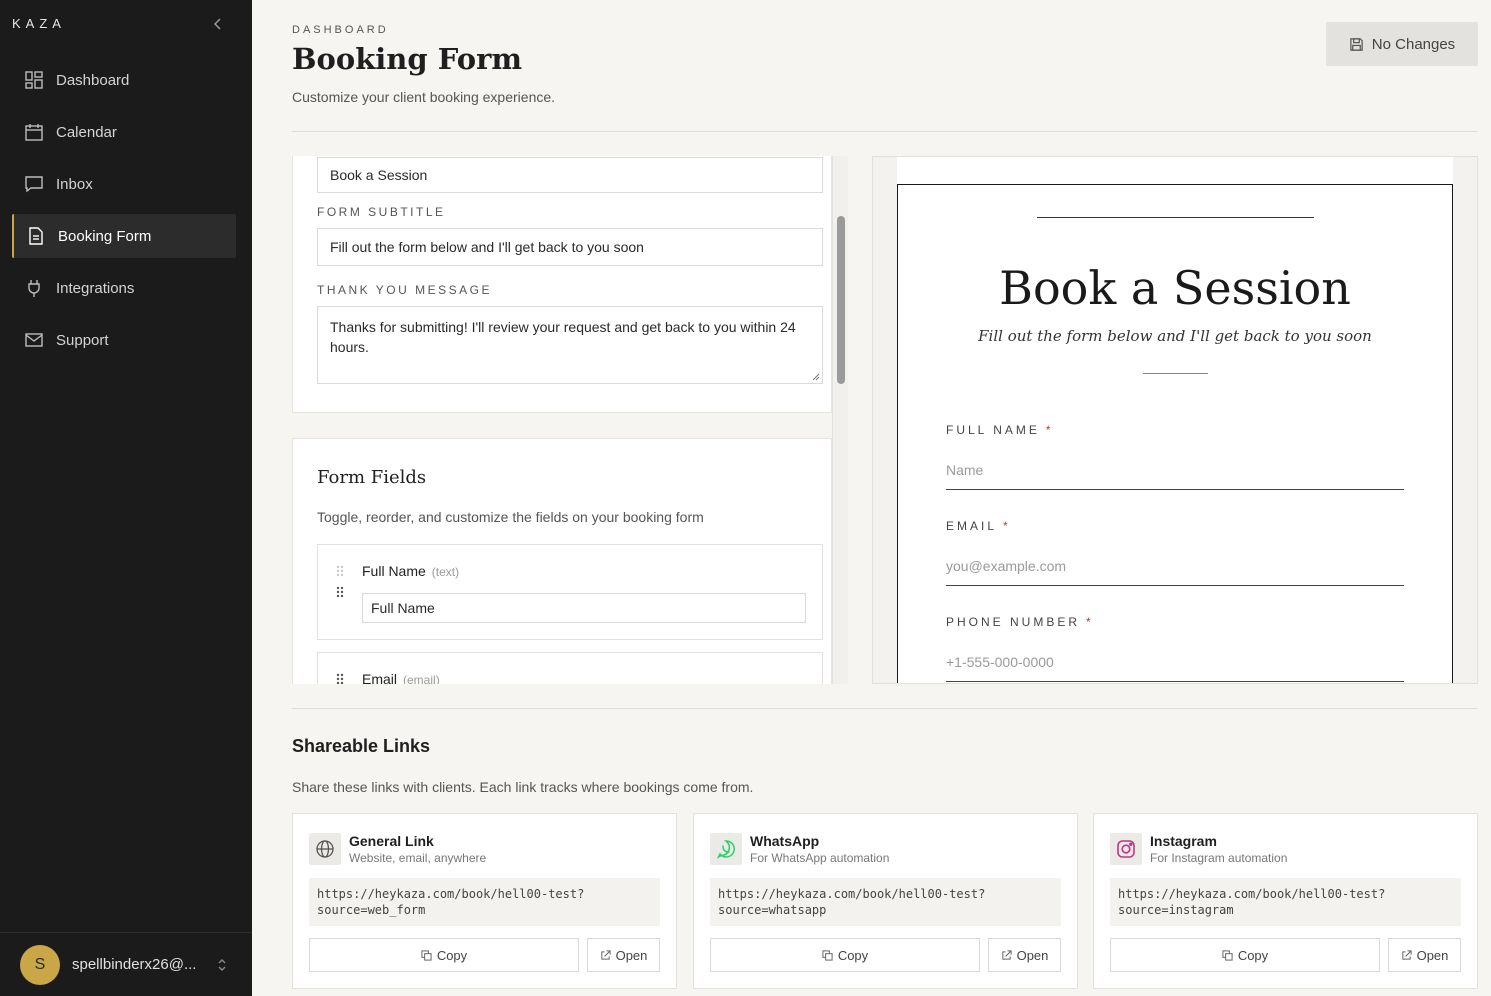 The image size is (1491, 996). What do you see at coordinates (445, 572) in the screenshot?
I see `field-type: (text)` at bounding box center [445, 572].